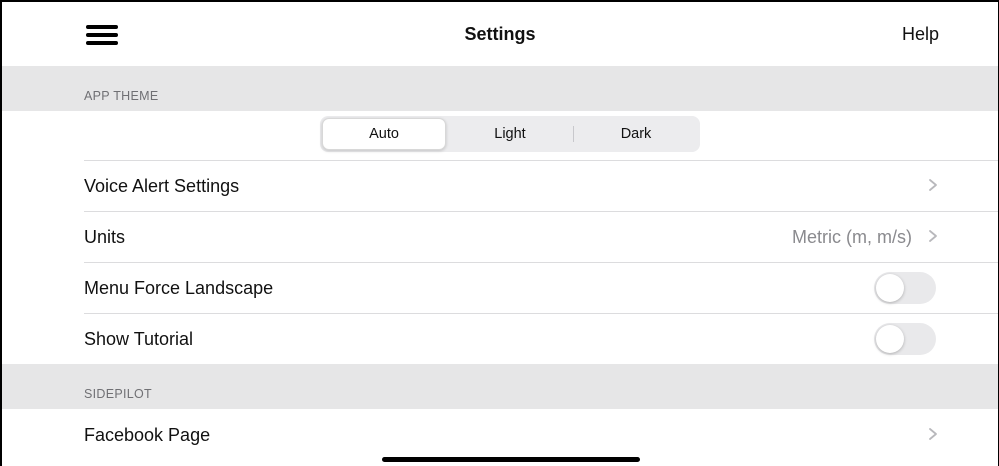  What do you see at coordinates (500, 88) in the screenshot?
I see `section-header-app-theme: APP THEME` at bounding box center [500, 88].